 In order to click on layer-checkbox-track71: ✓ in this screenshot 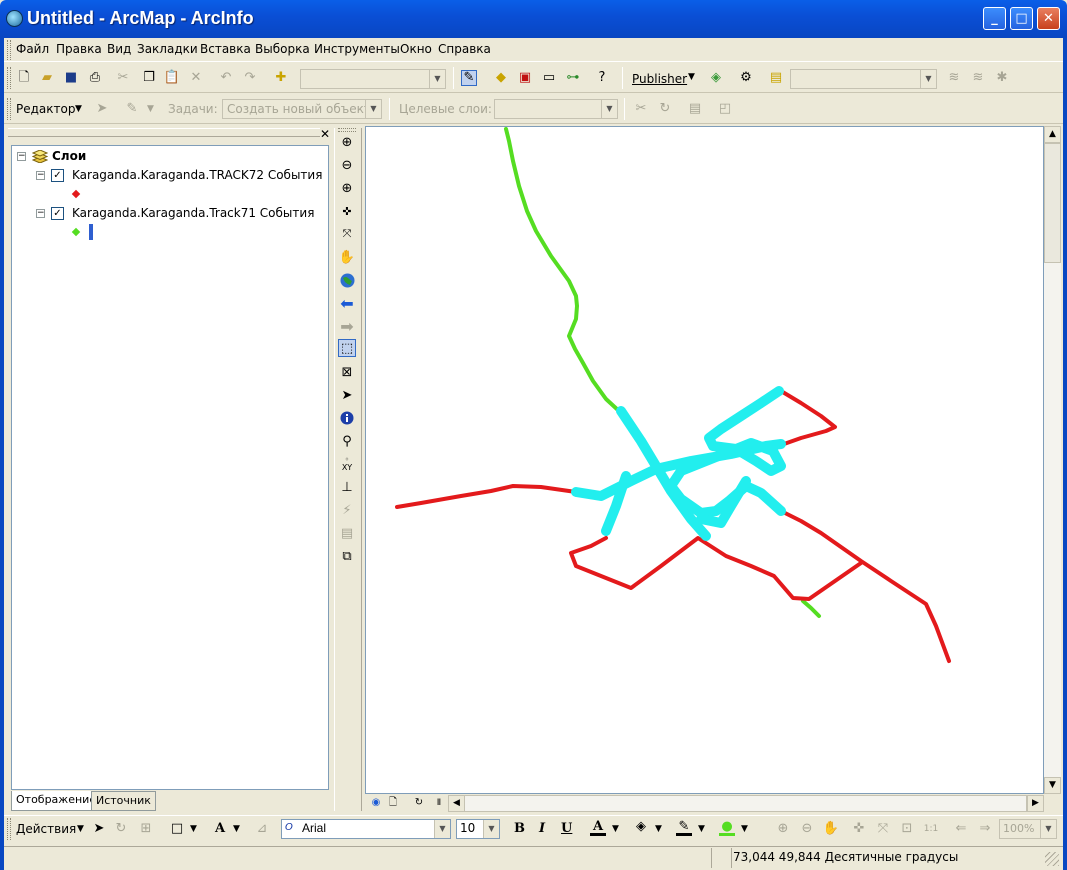, I will do `click(57, 213)`.